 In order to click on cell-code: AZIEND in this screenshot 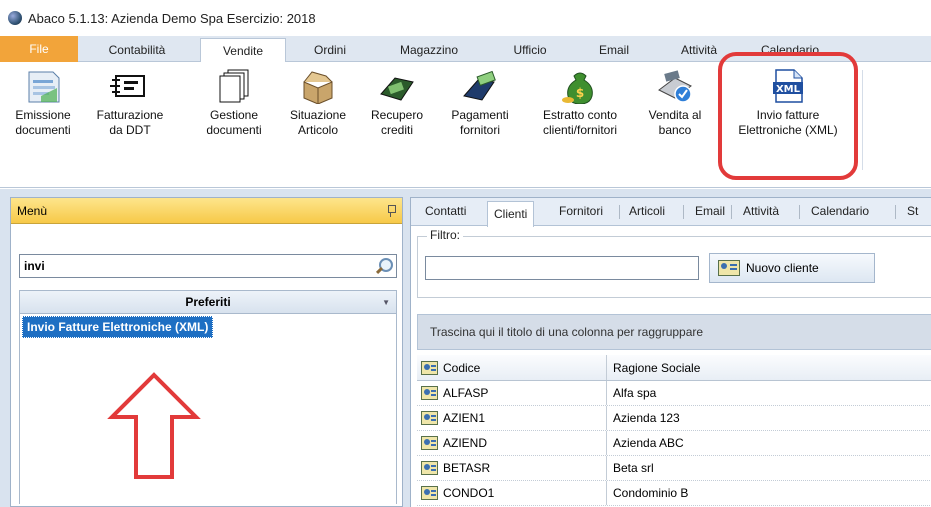, I will do `click(512, 443)`.